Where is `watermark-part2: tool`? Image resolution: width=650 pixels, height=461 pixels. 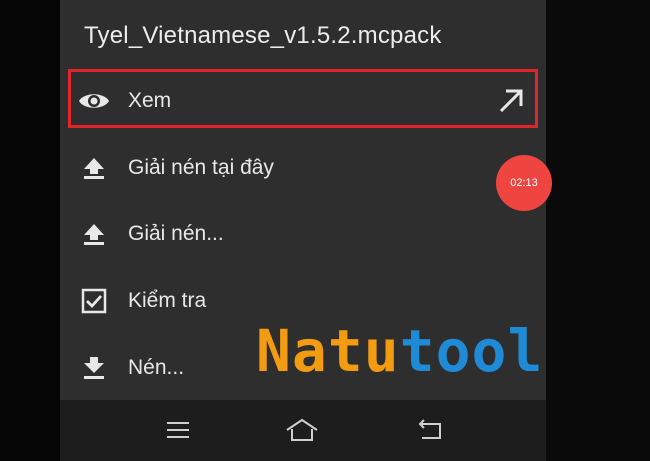
watermark-part2: tool is located at coordinates (471, 351).